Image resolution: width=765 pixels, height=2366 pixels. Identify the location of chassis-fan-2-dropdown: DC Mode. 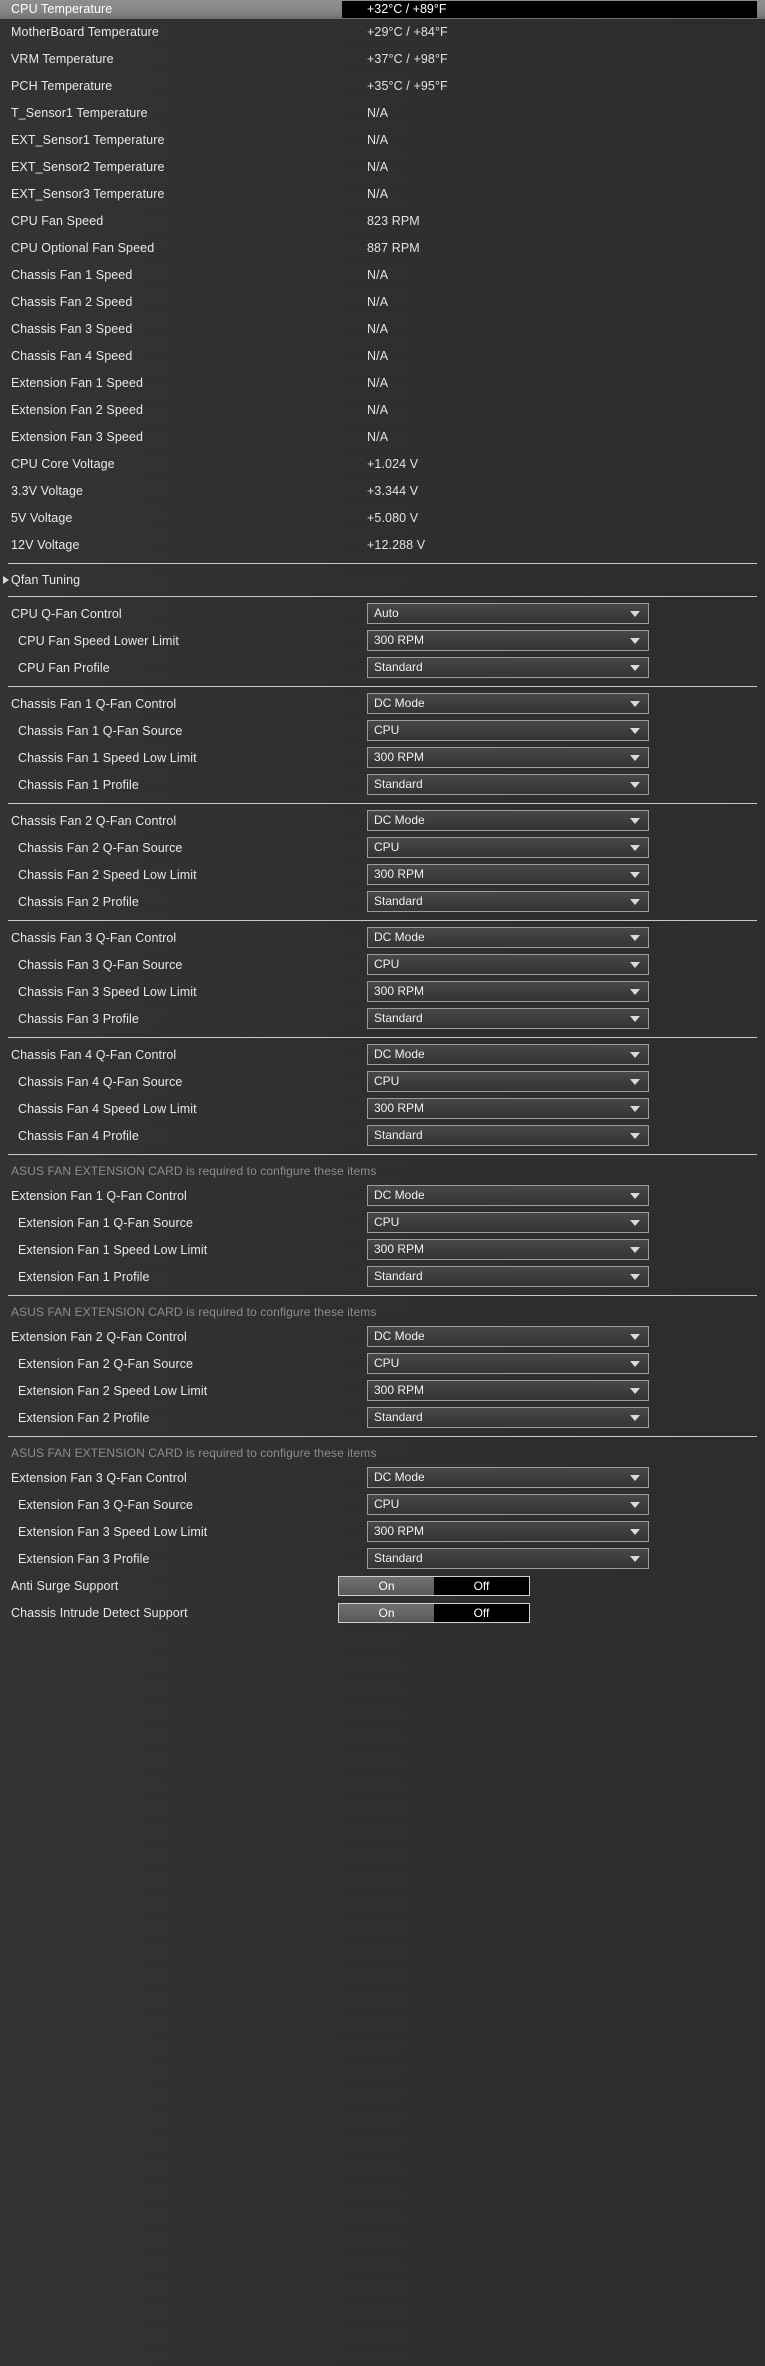
(508, 820).